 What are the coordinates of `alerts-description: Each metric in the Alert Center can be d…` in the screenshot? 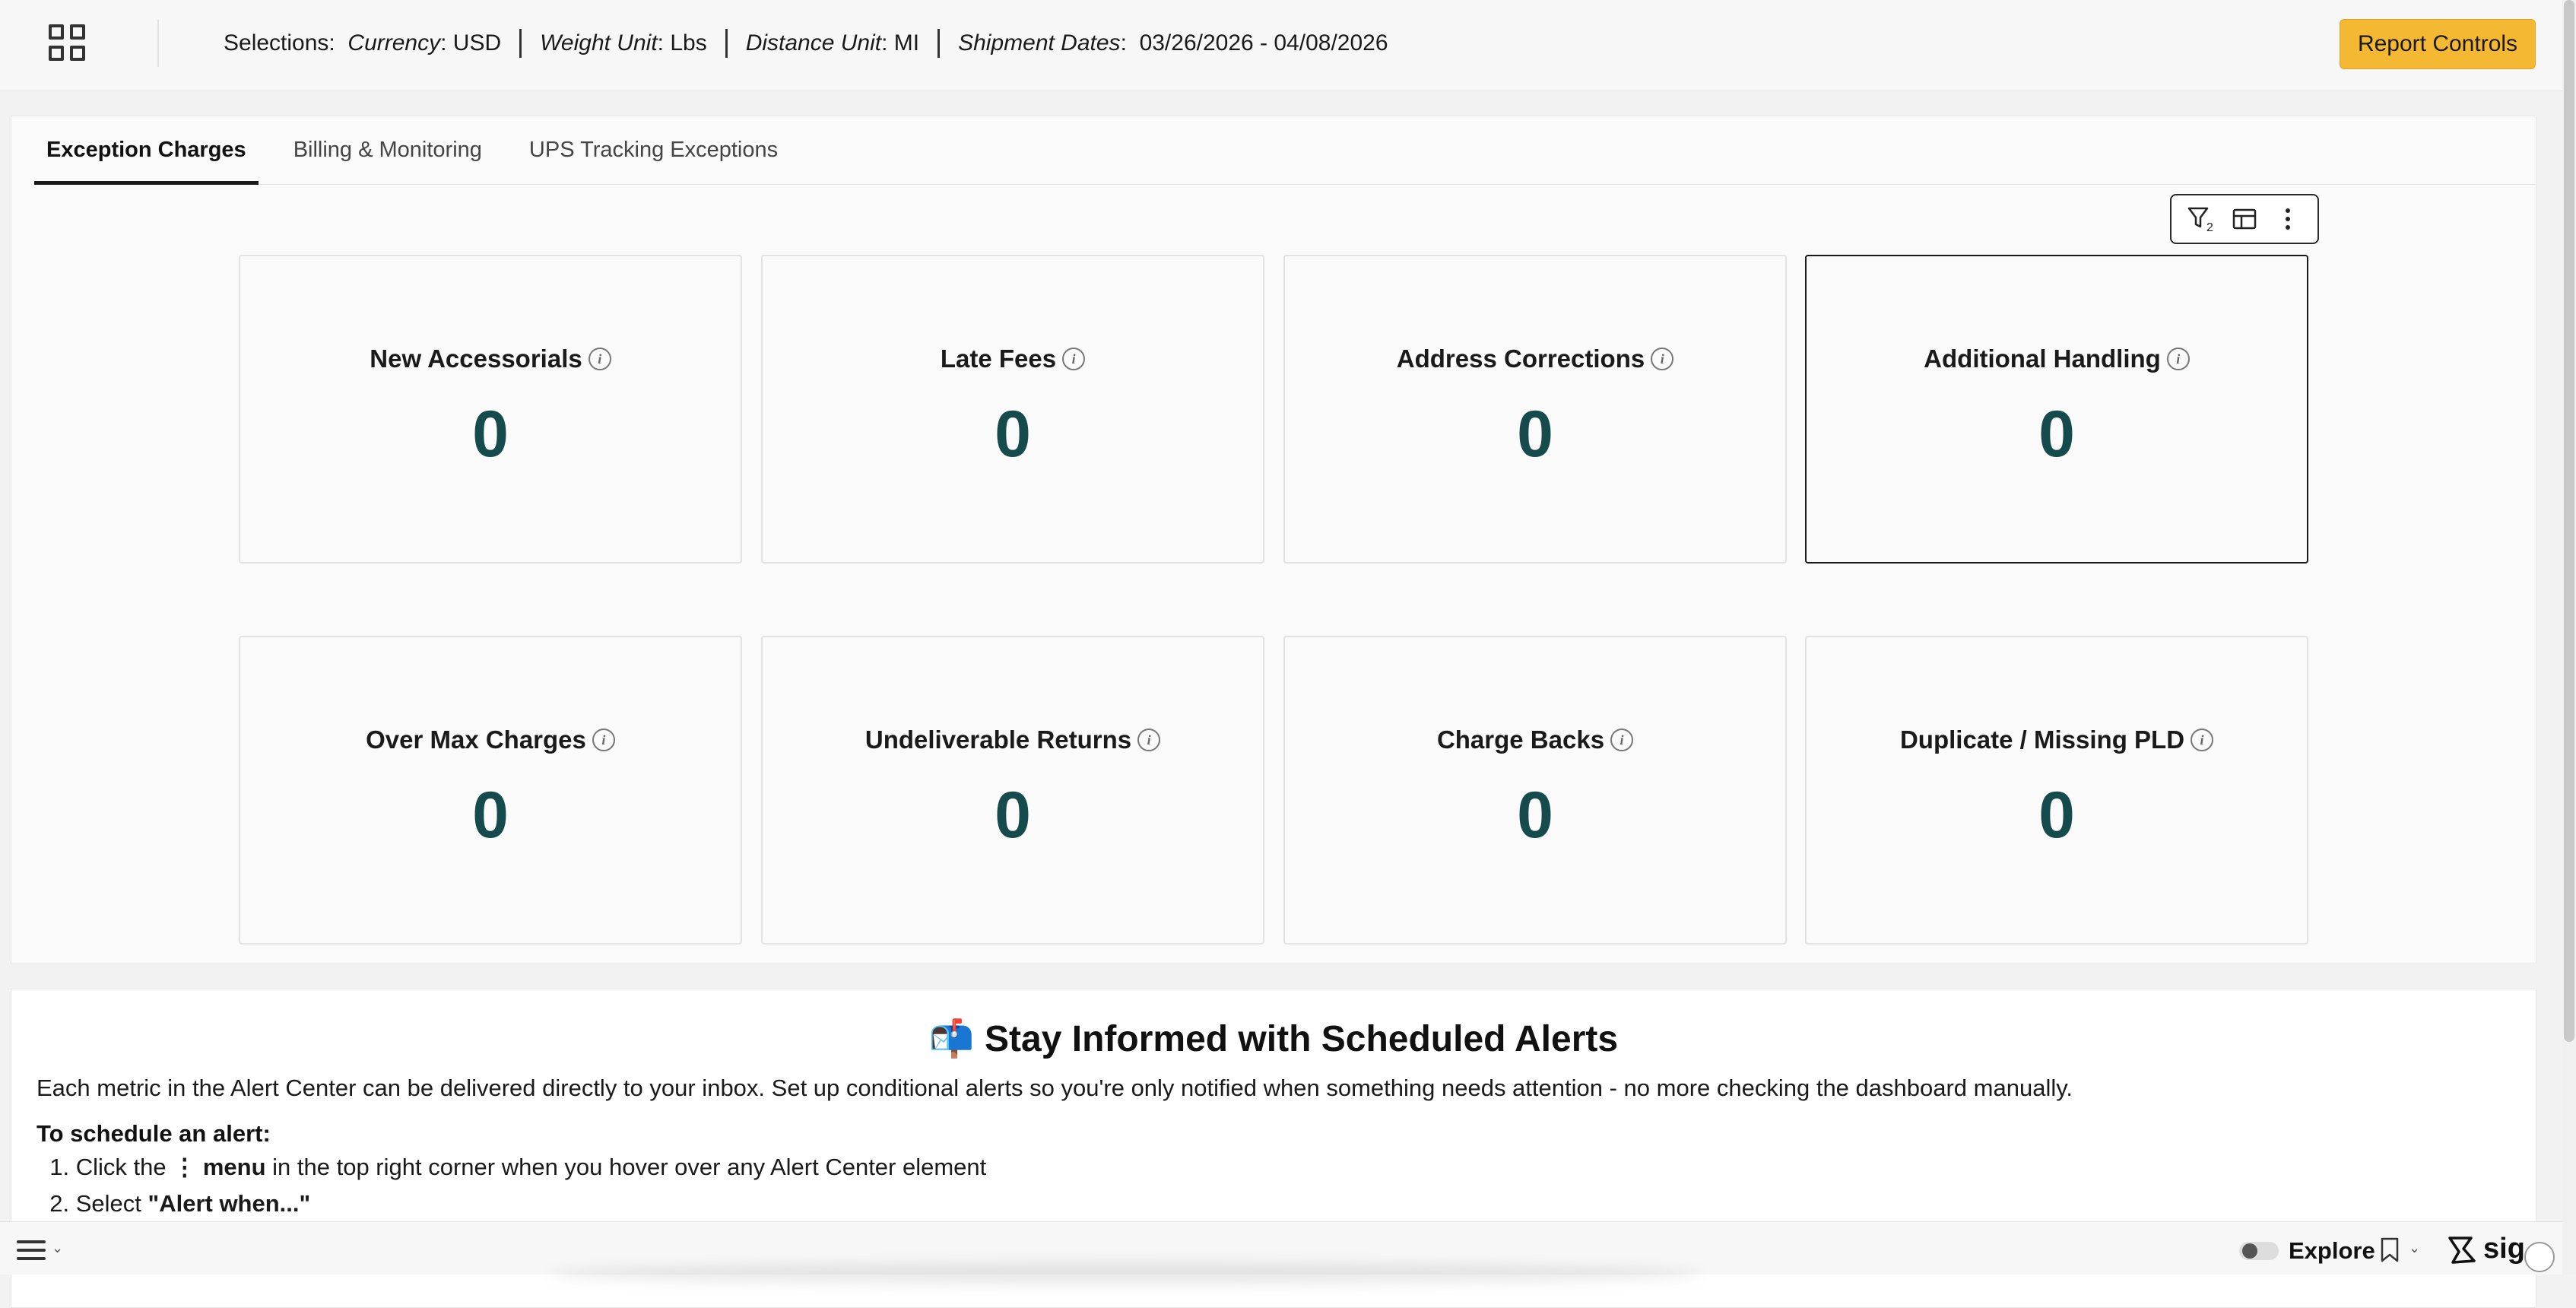 It's located at (1054, 1088).